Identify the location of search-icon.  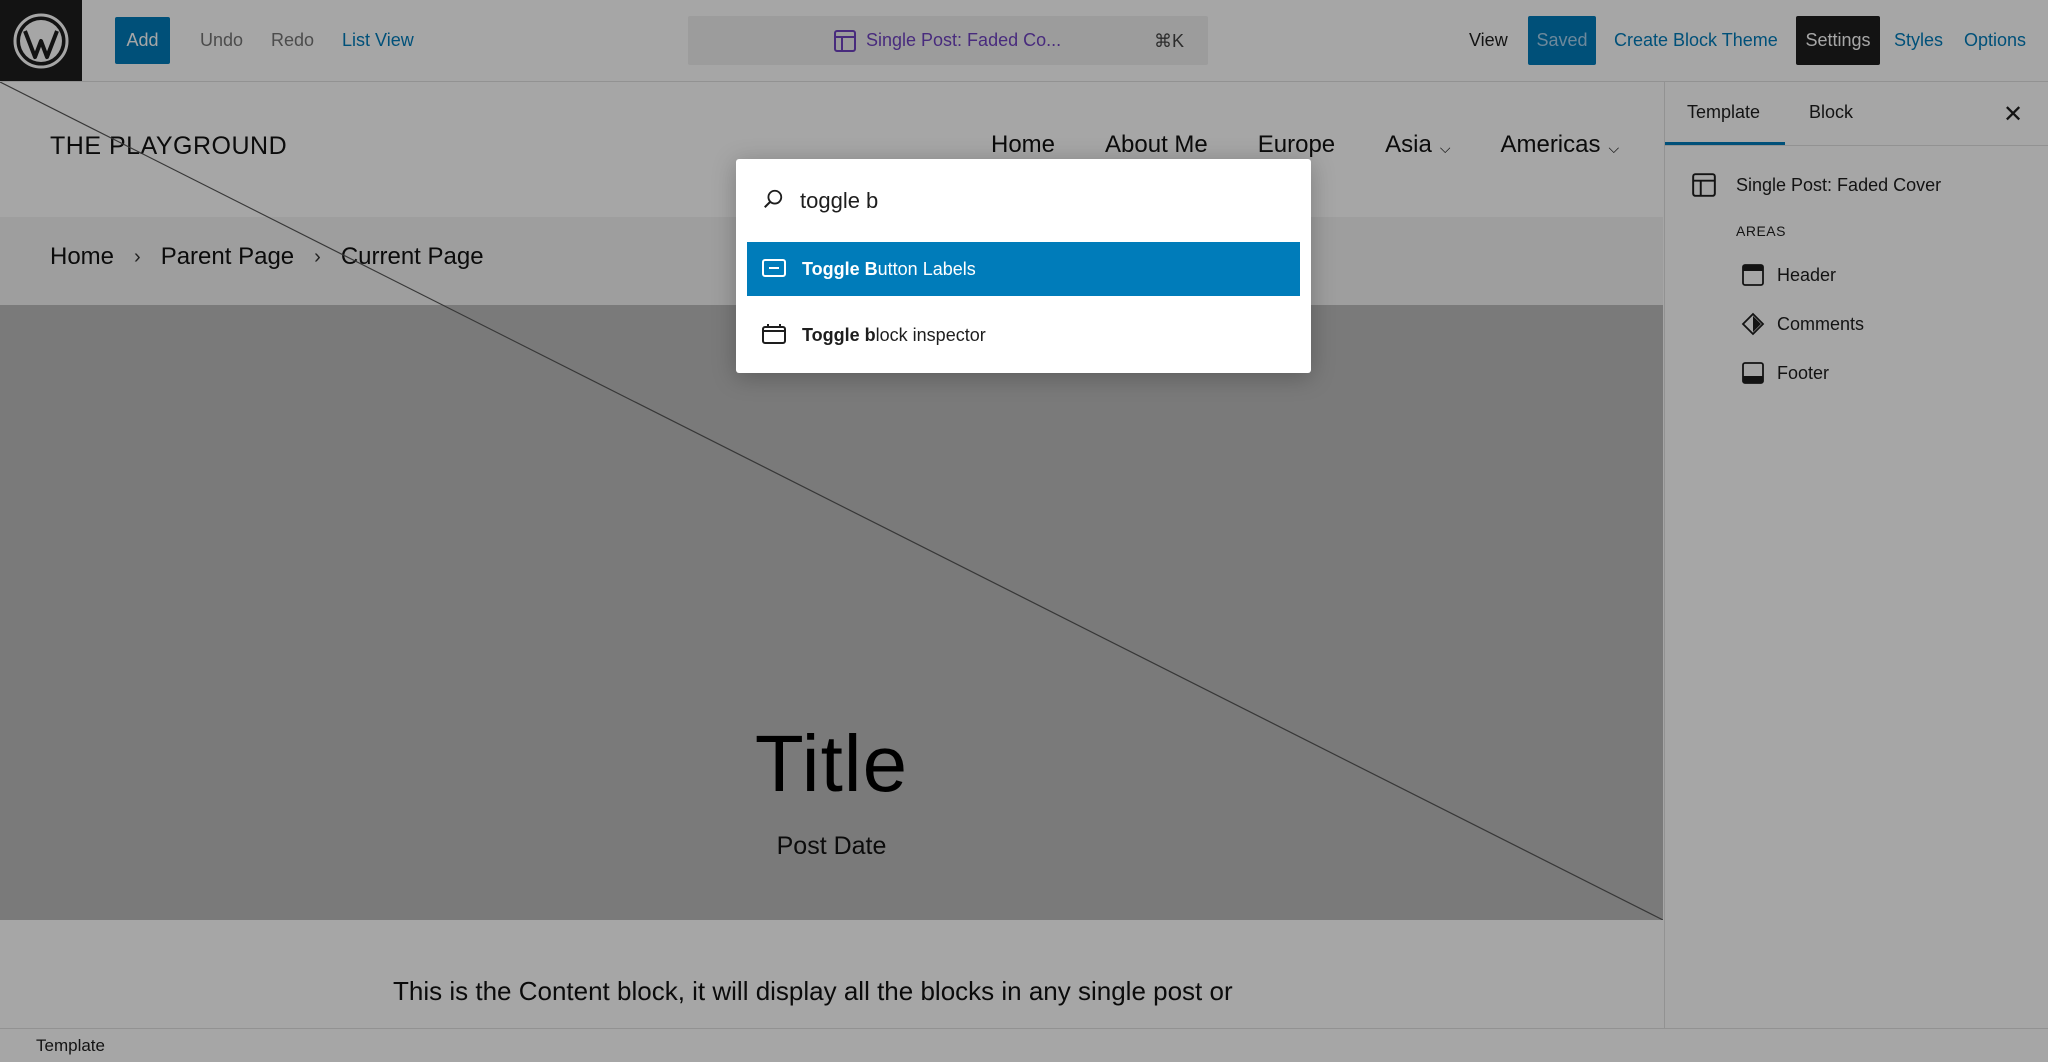
(773, 201).